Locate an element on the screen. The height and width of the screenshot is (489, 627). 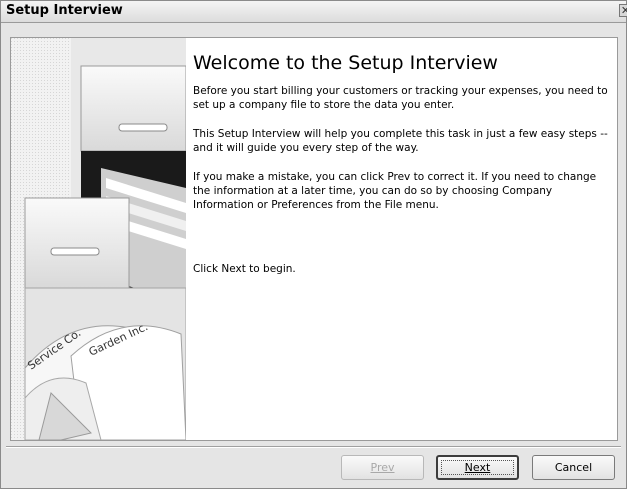
next-button: Next is located at coordinates (477, 467).